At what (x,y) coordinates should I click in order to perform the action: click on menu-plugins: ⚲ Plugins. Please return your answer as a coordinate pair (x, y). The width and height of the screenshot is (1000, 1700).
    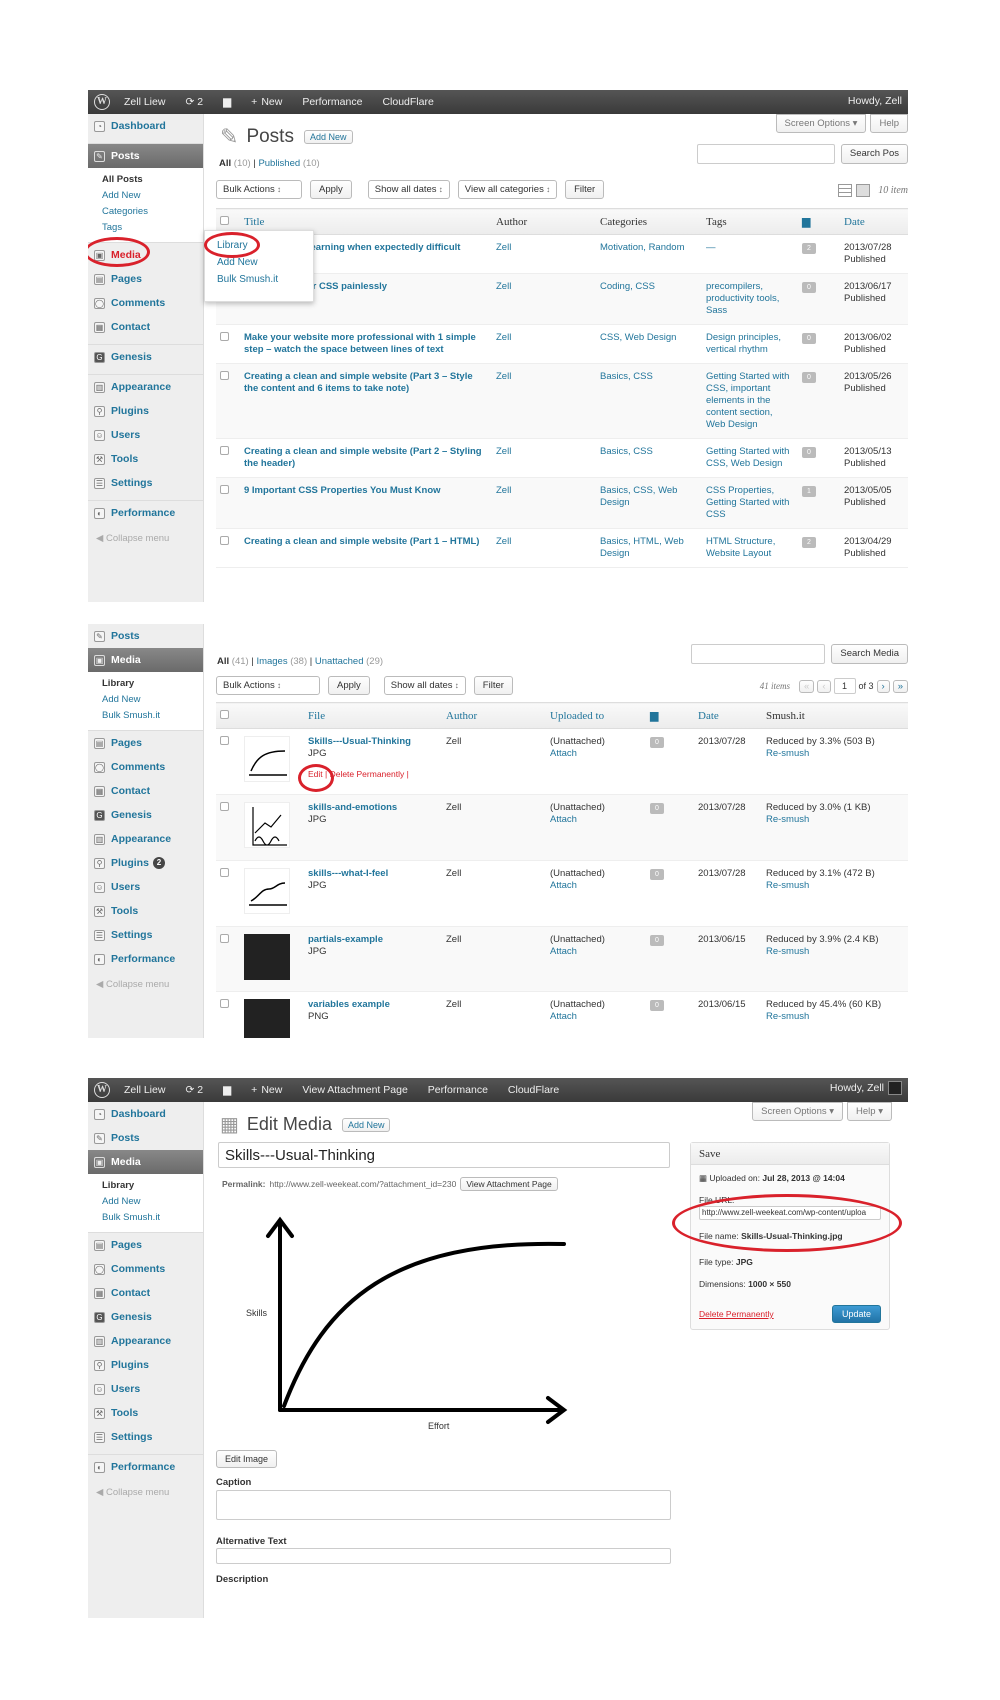
    Looking at the image, I should click on (145, 411).